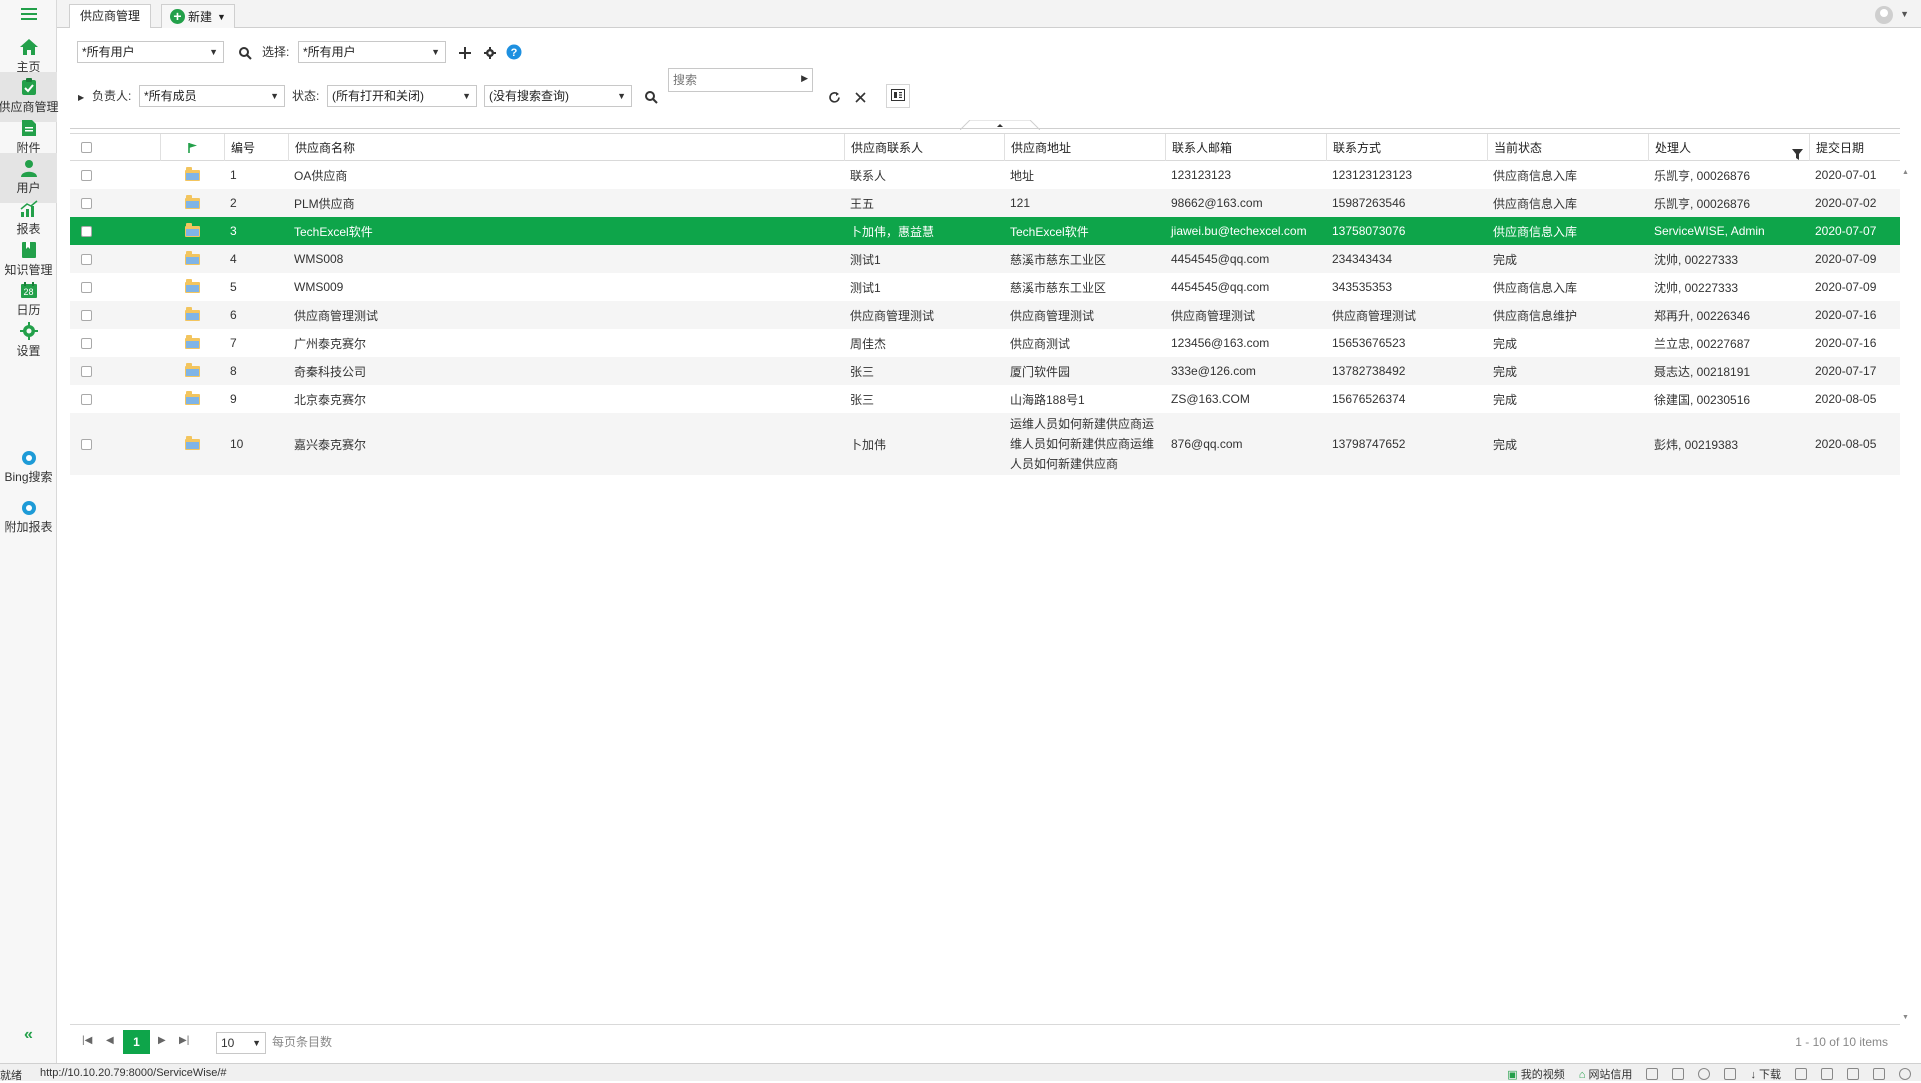  I want to click on image-icon, so click(1678, 1074).